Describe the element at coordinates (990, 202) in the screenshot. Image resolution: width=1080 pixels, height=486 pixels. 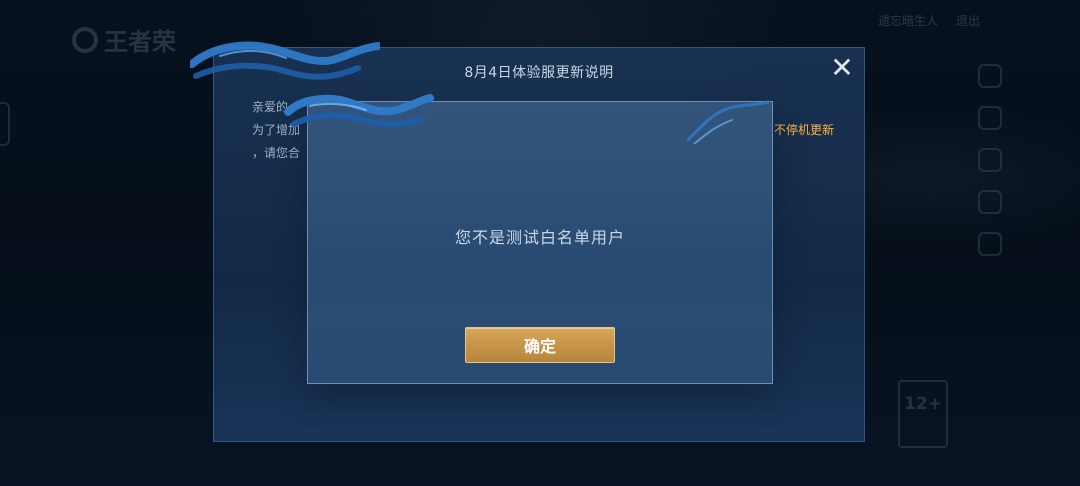
I see `shield-icon` at that location.